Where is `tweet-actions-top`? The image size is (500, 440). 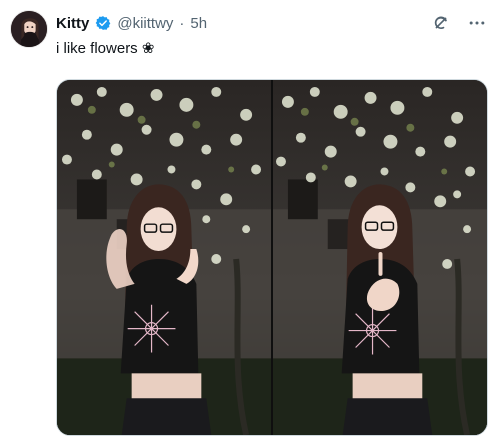 tweet-actions-top is located at coordinates (459, 23).